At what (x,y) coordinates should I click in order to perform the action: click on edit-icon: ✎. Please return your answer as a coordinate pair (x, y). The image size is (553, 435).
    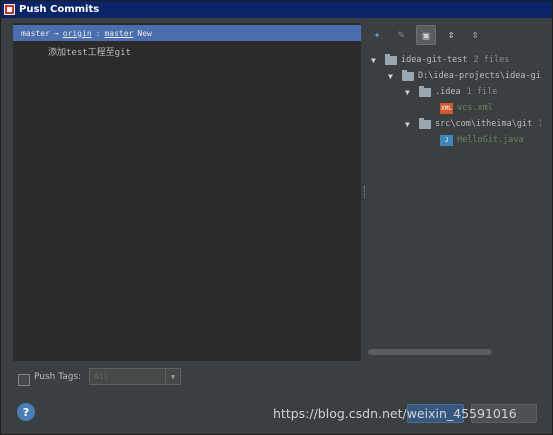
    Looking at the image, I should click on (401, 34).